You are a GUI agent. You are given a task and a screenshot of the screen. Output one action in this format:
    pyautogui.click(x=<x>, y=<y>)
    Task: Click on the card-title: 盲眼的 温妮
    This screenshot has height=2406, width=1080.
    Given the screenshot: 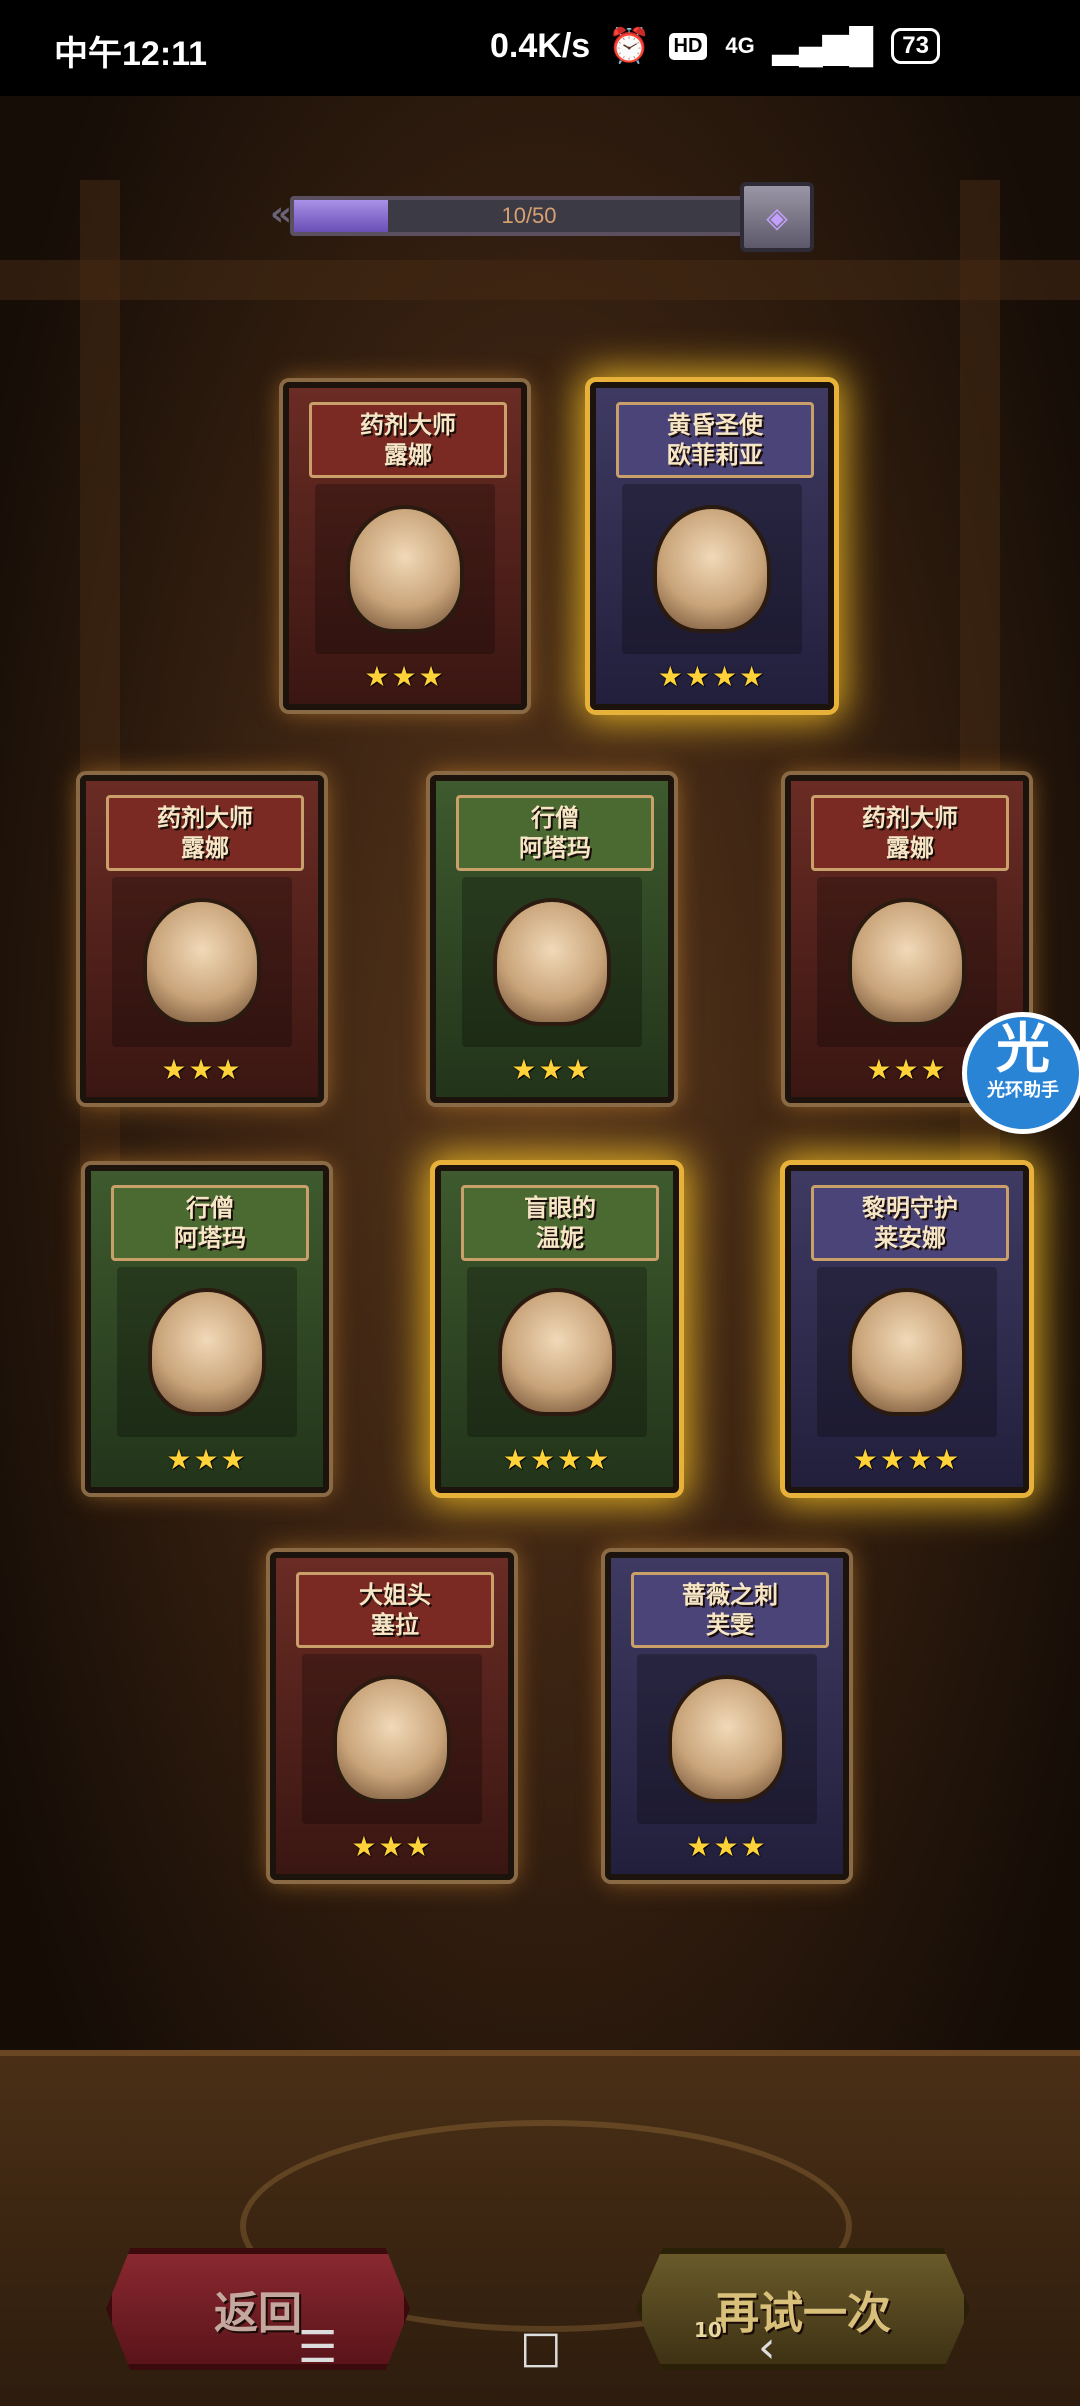 What is the action you would take?
    pyautogui.click(x=560, y=1223)
    